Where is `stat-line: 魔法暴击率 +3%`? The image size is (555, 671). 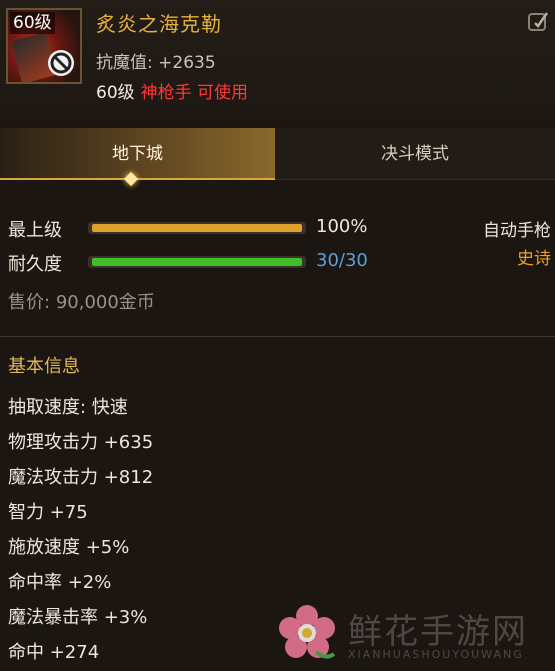
stat-line: 魔法暴击率 +3% is located at coordinates (78, 617).